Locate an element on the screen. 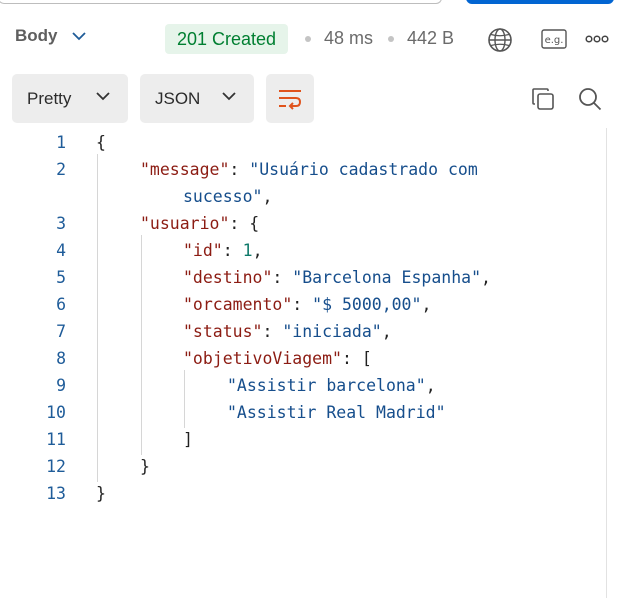  code-line: "destino": "Barcelona Espanha", is located at coordinates (337, 277).